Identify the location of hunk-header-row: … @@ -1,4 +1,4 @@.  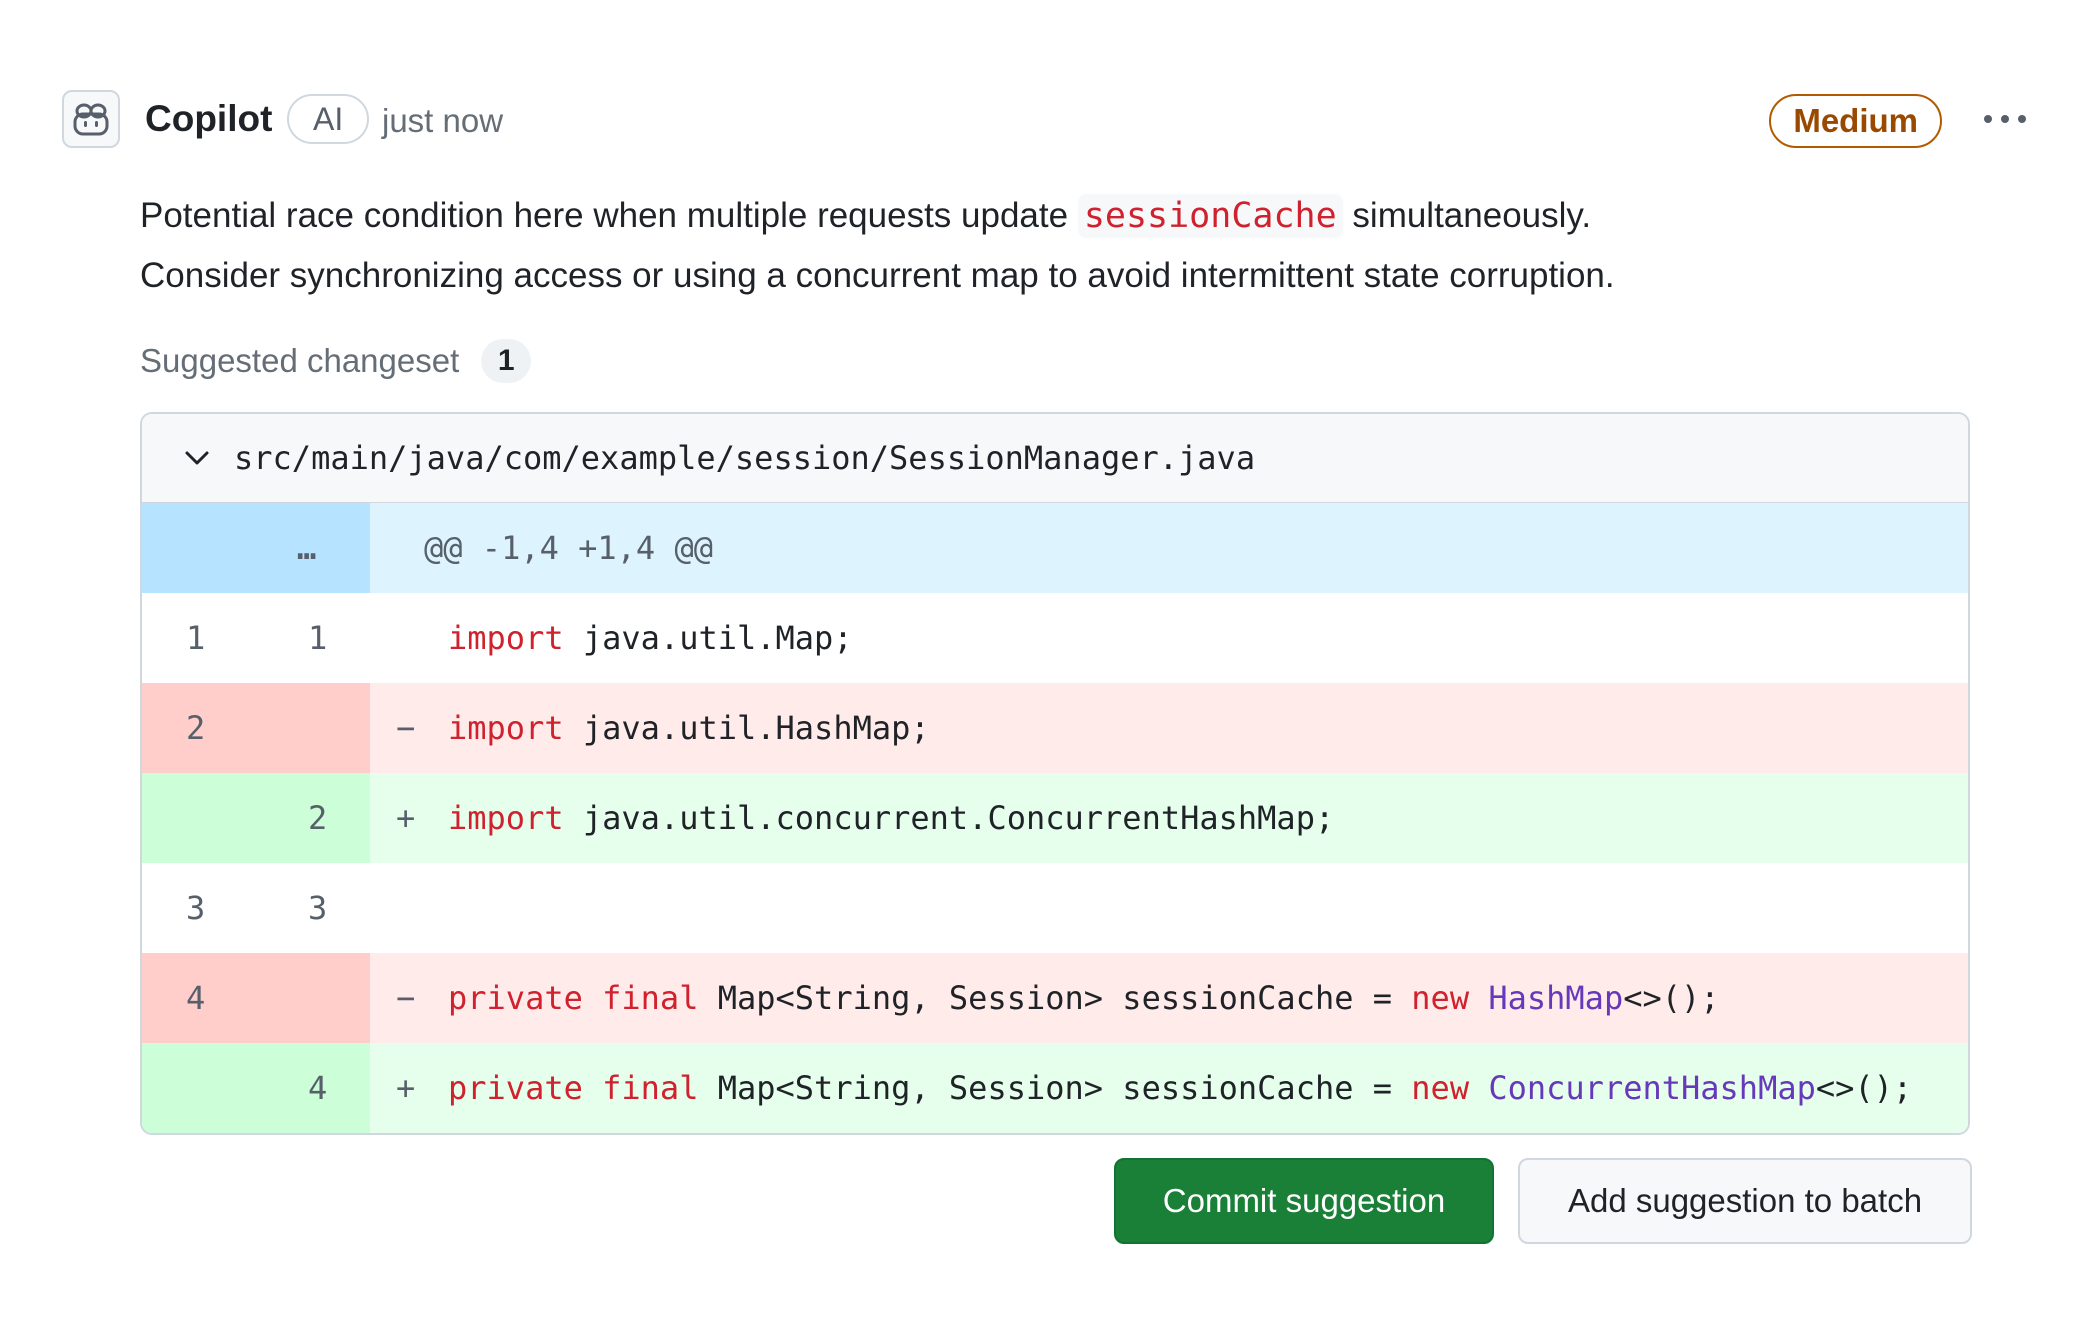
(1055, 548).